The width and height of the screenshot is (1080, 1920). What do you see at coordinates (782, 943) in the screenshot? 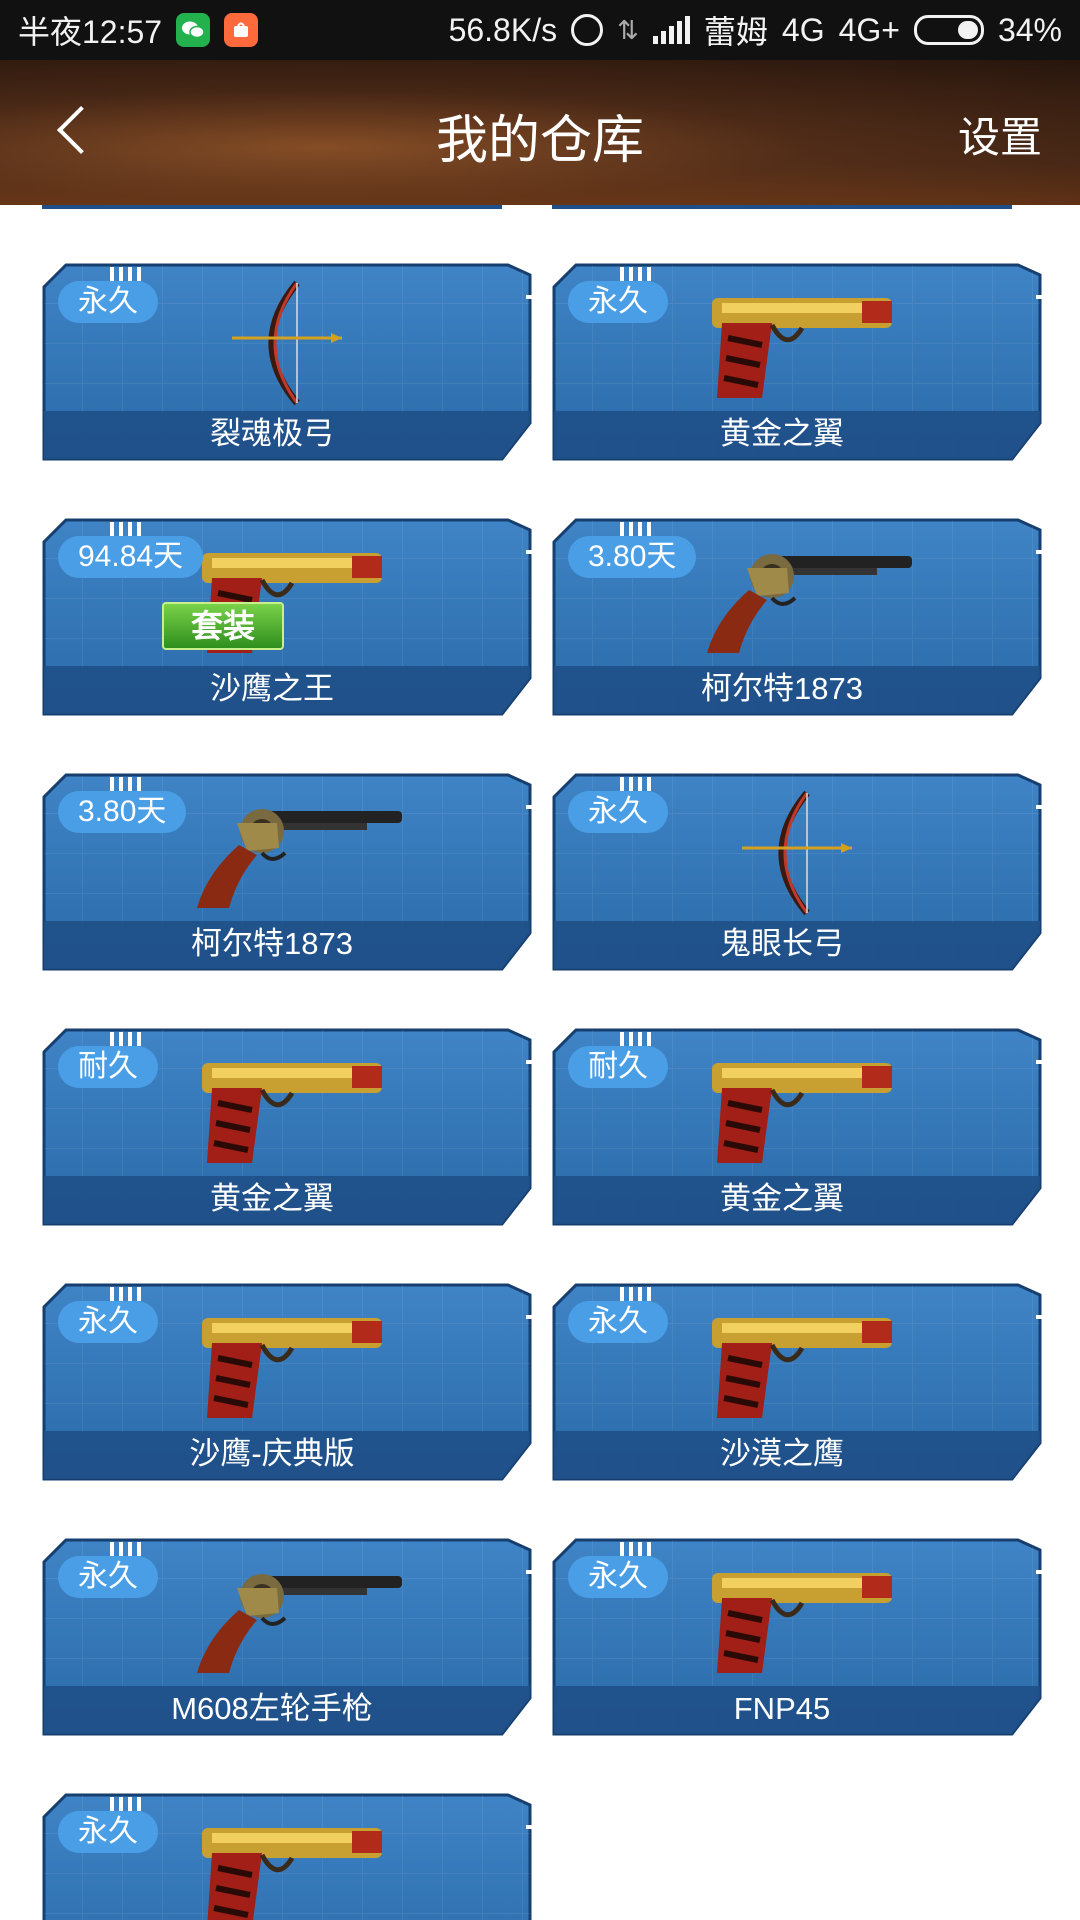
I see `item-name: 鬼眼长弓` at bounding box center [782, 943].